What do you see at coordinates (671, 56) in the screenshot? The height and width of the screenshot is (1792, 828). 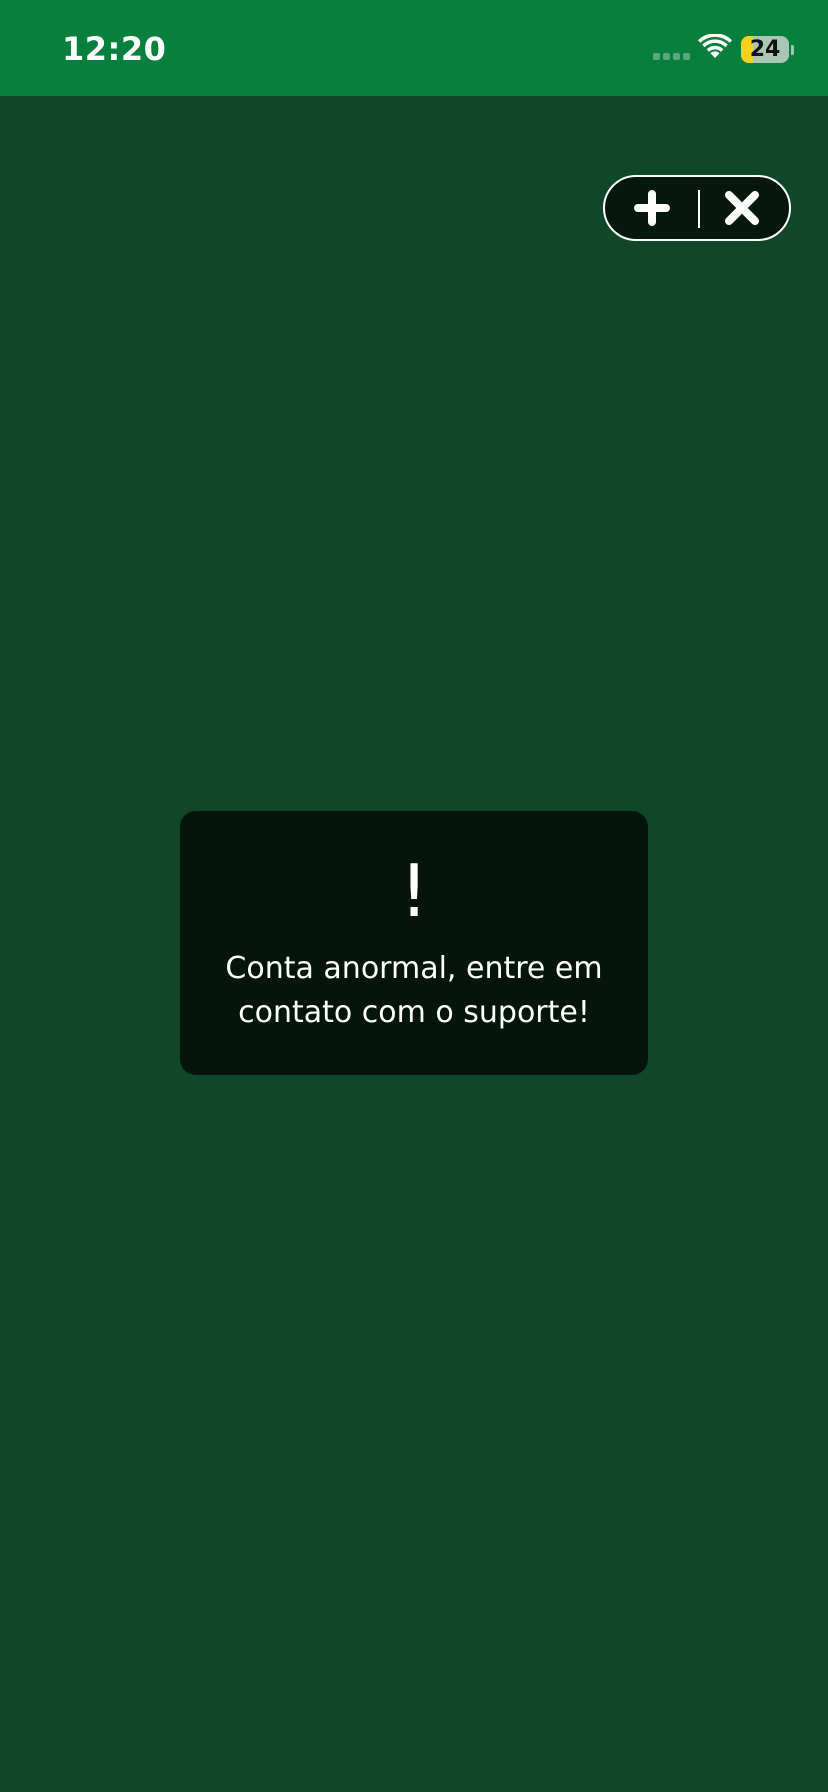 I see `cellular-signal-icon` at bounding box center [671, 56].